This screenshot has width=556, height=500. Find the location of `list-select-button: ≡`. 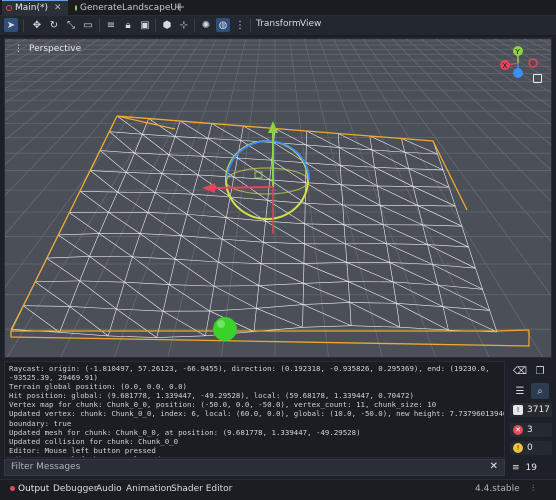

list-select-button: ≡ is located at coordinates (111, 25).